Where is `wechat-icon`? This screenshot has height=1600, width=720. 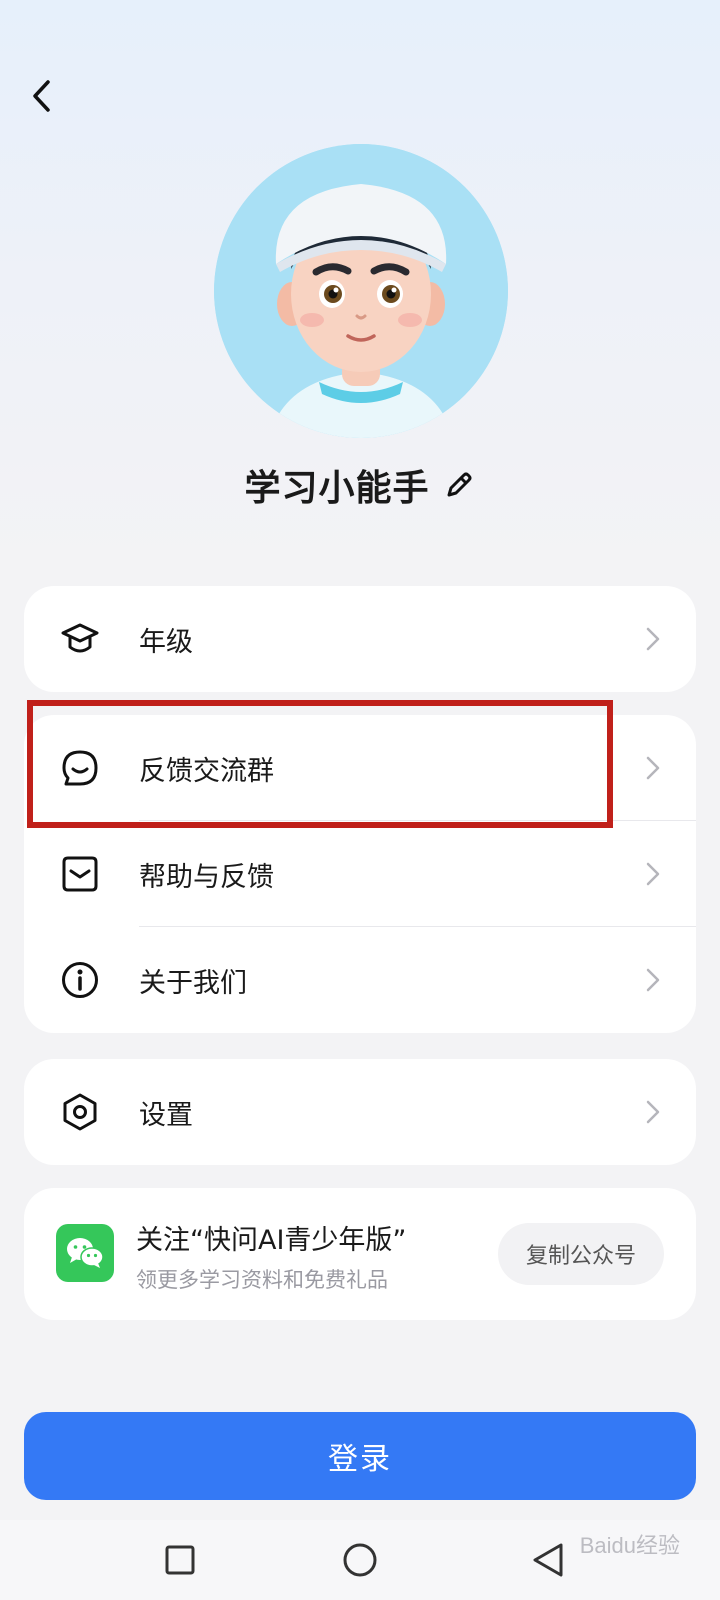
wechat-icon is located at coordinates (85, 1253).